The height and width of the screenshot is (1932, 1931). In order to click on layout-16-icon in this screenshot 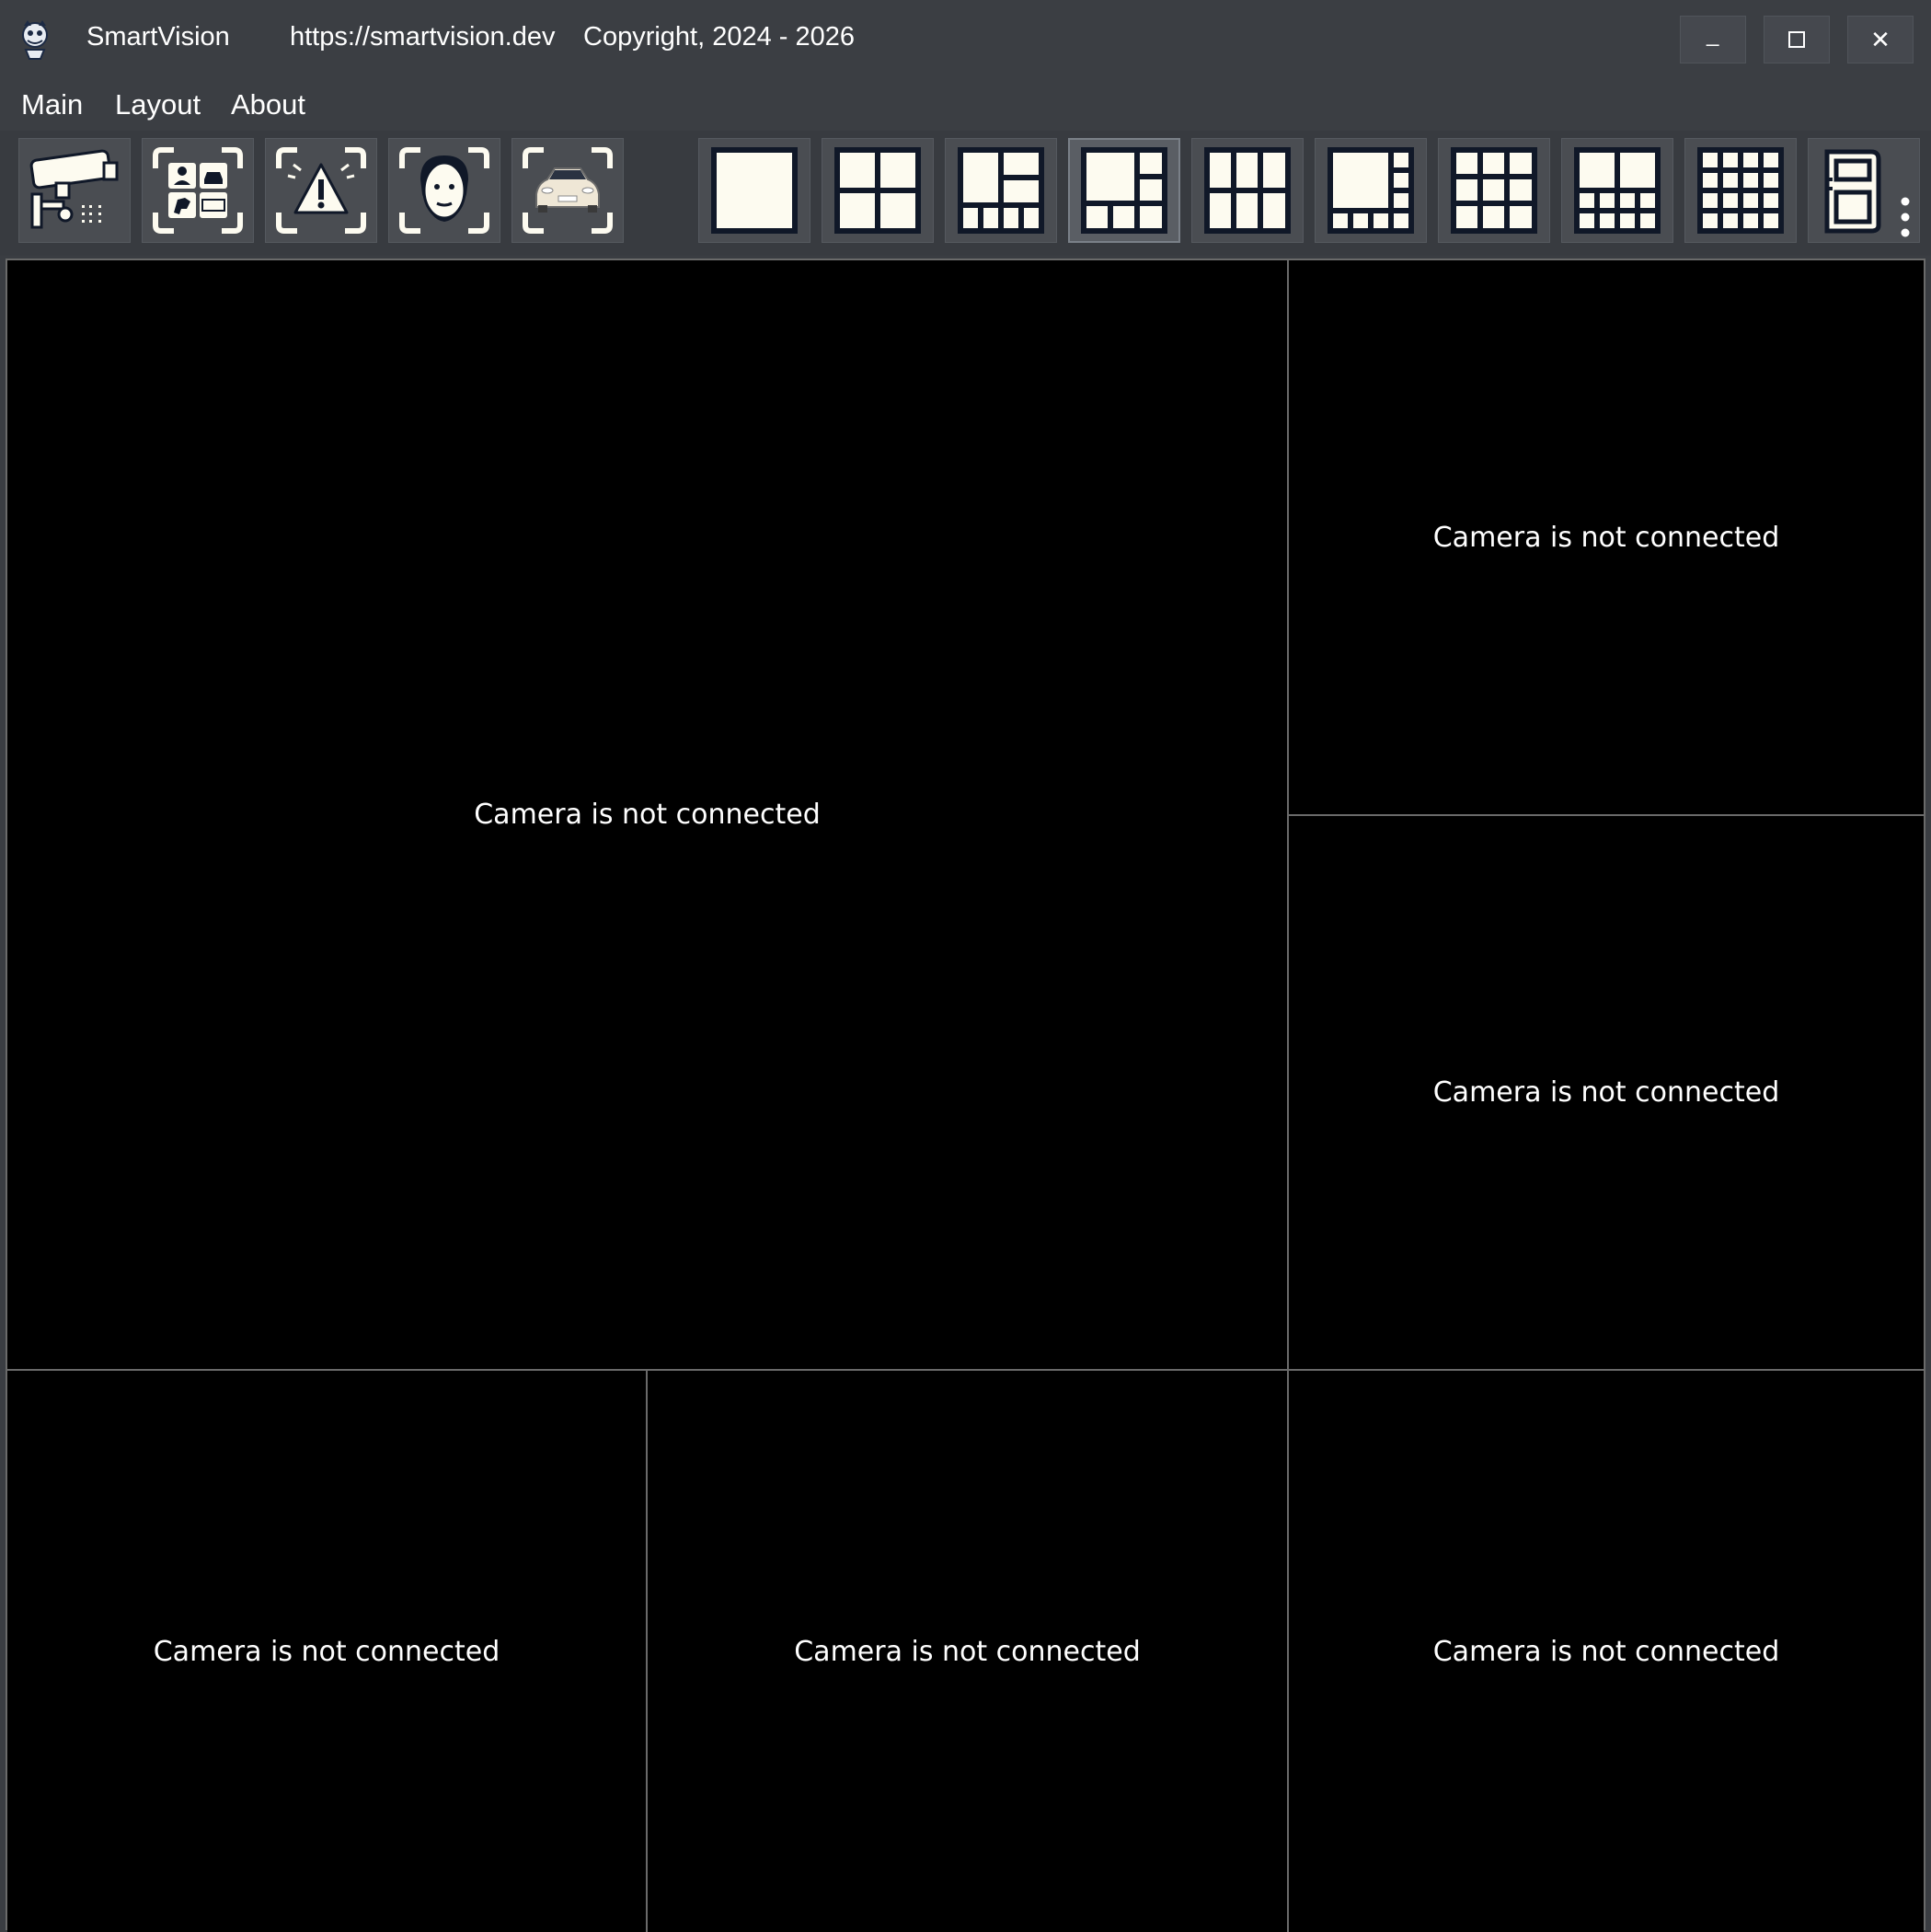, I will do `click(1741, 190)`.